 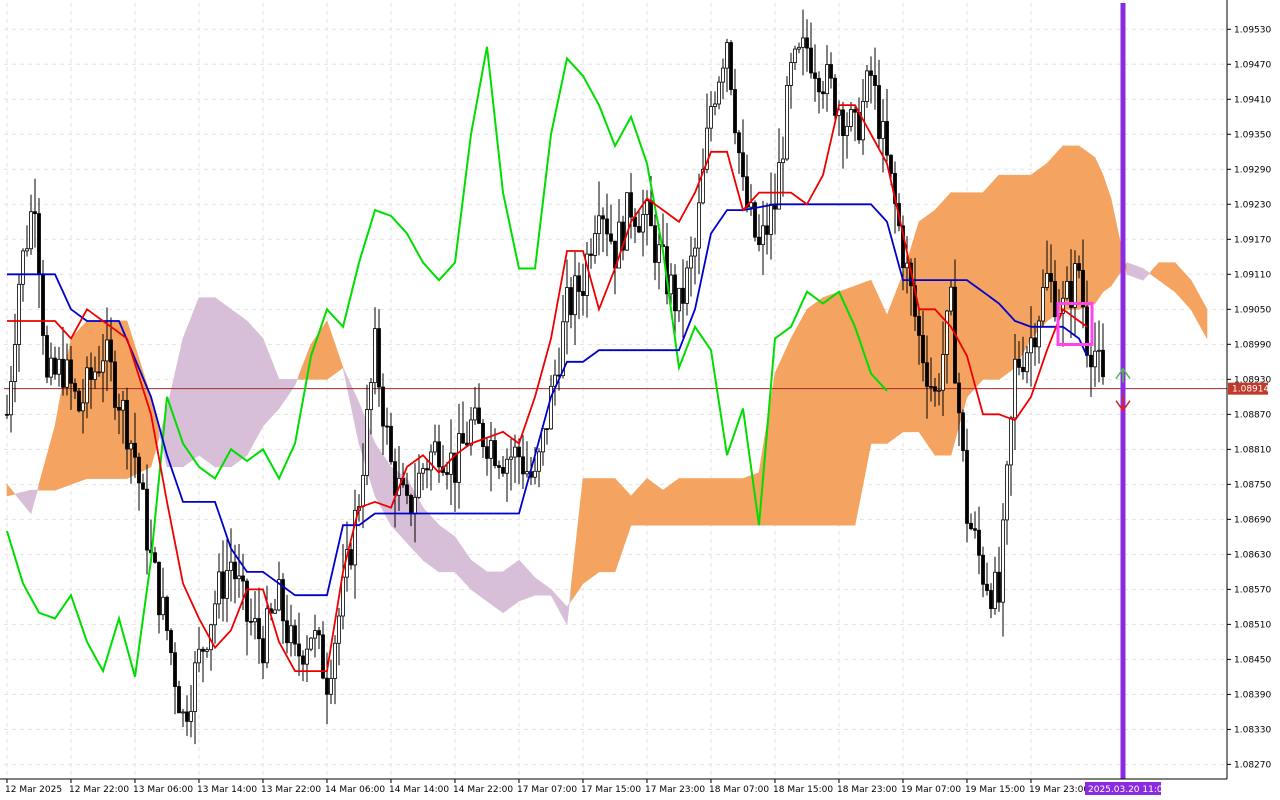 What do you see at coordinates (355, 790) in the screenshot?
I see `x-tick-label: 14 Mar 06:00` at bounding box center [355, 790].